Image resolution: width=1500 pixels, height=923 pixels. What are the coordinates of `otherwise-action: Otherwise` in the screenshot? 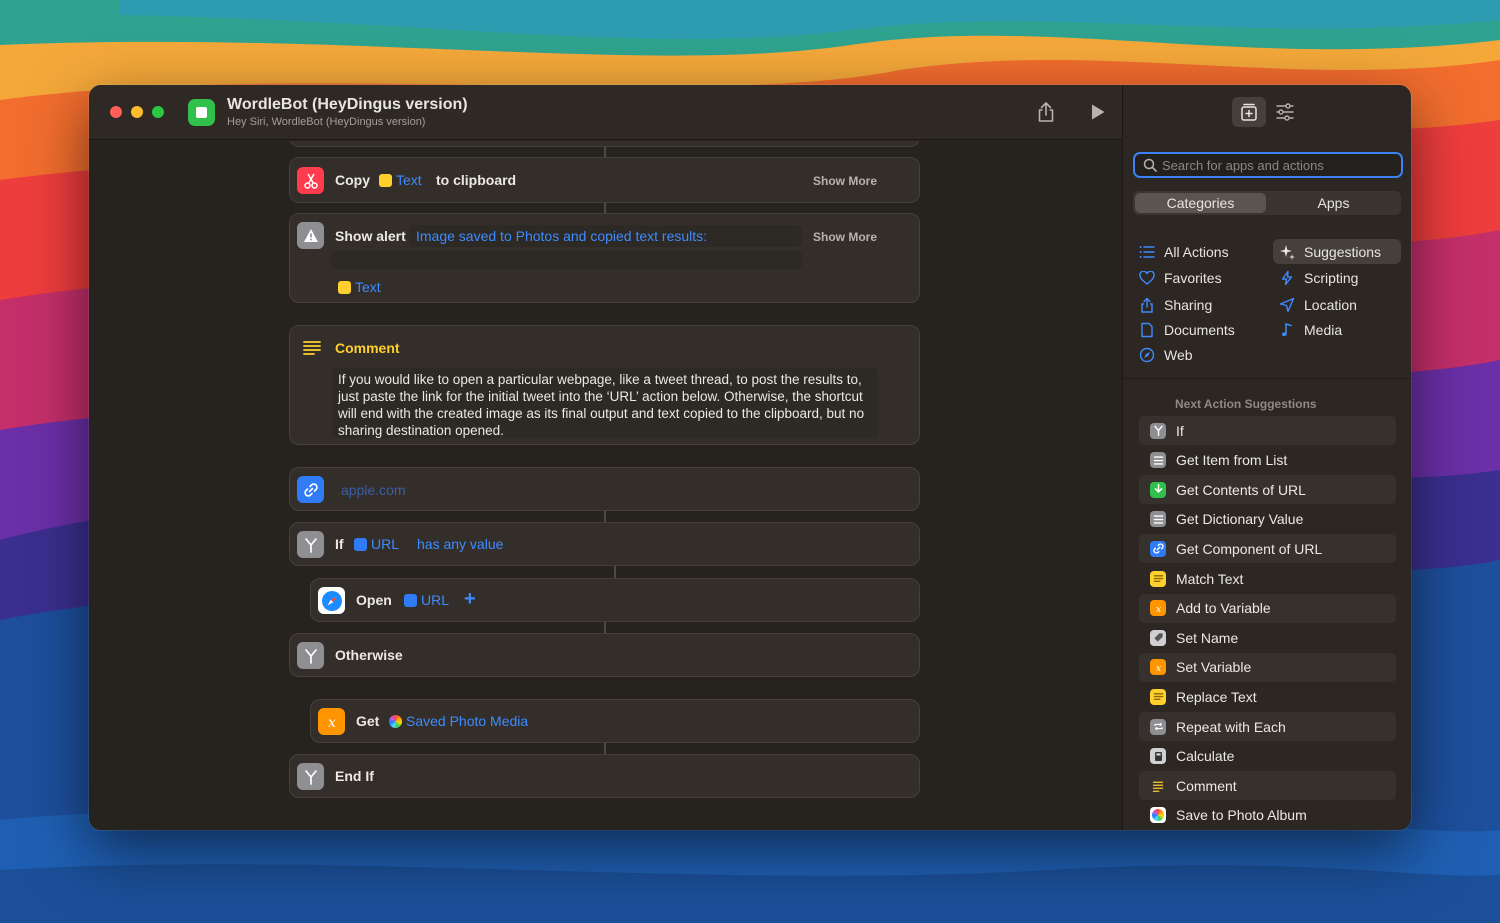 It's located at (604, 655).